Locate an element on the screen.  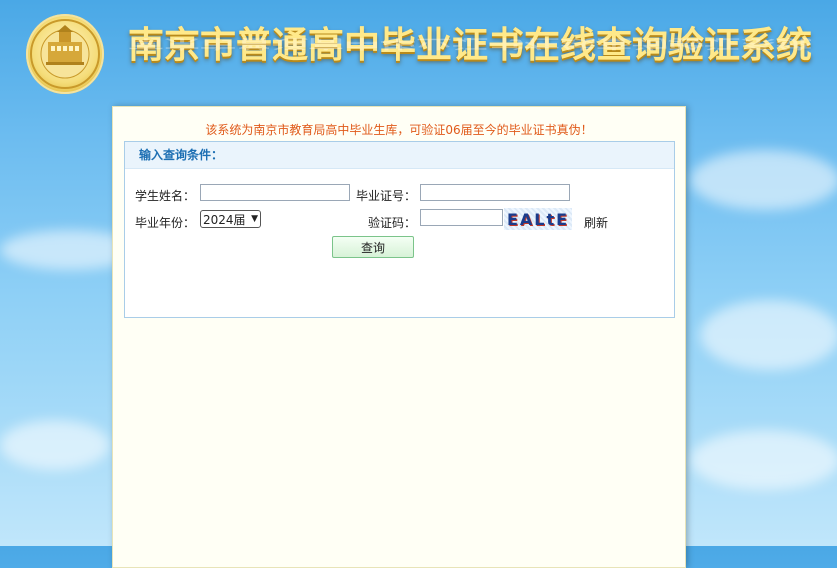
system-notice: 该系统为南京市教育局高中毕业生库，可验证06届至今的毕业证书真伪！ is located at coordinates (399, 130).